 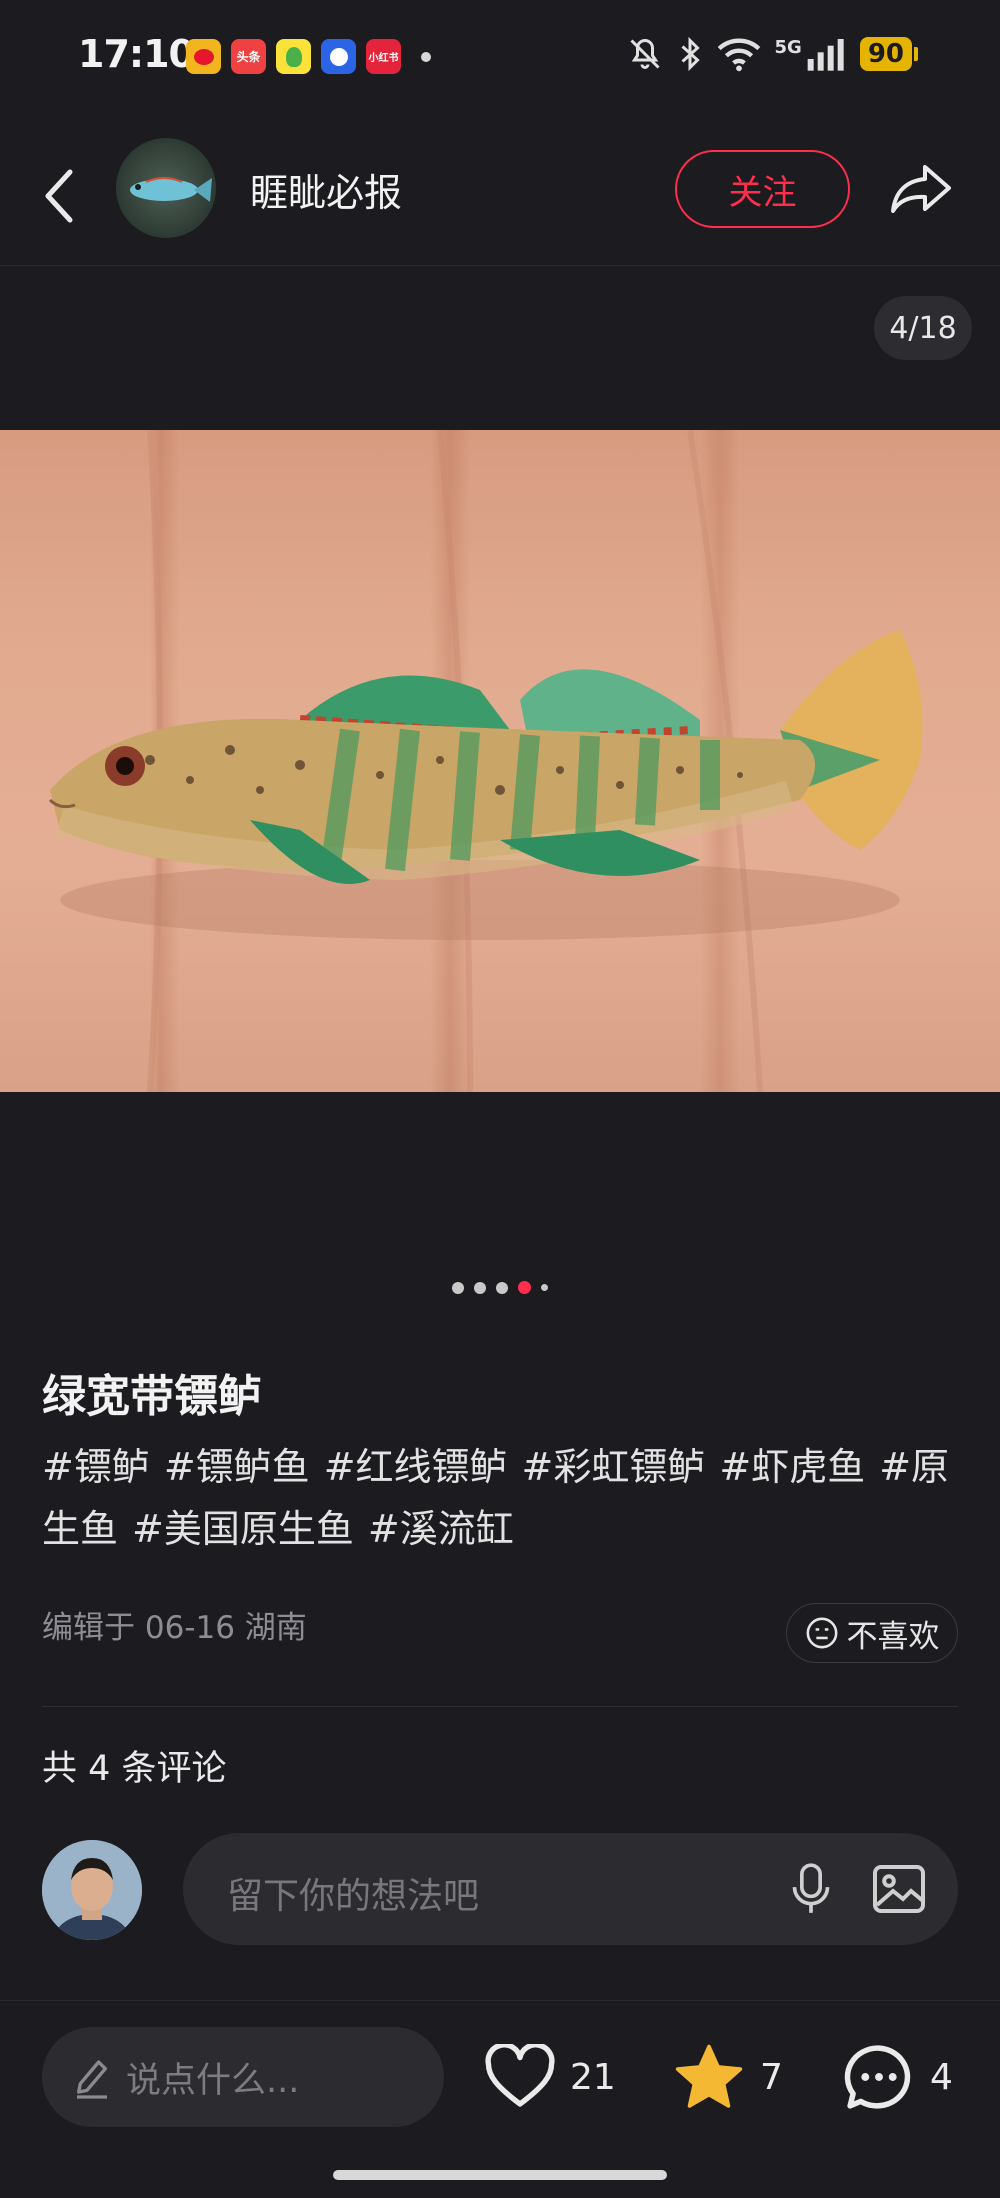 I want to click on neutral-face-icon, so click(x=821, y=1633).